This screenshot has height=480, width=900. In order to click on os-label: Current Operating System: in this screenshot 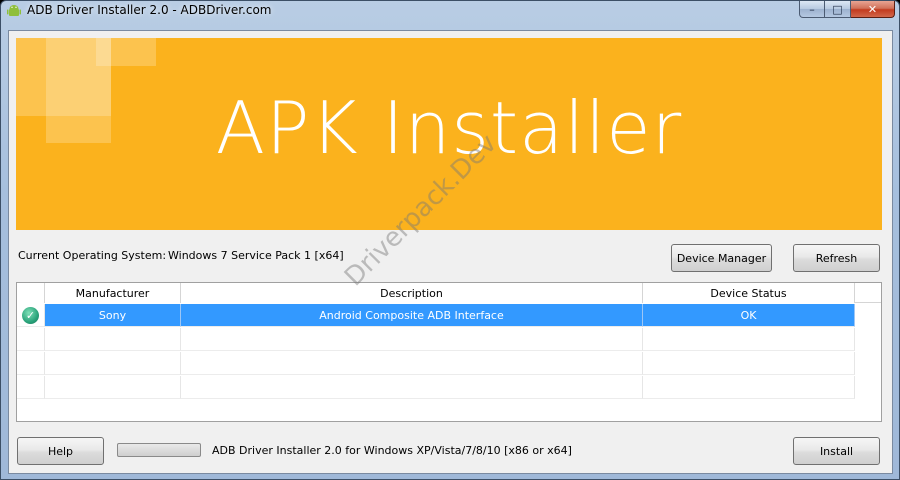, I will do `click(92, 255)`.